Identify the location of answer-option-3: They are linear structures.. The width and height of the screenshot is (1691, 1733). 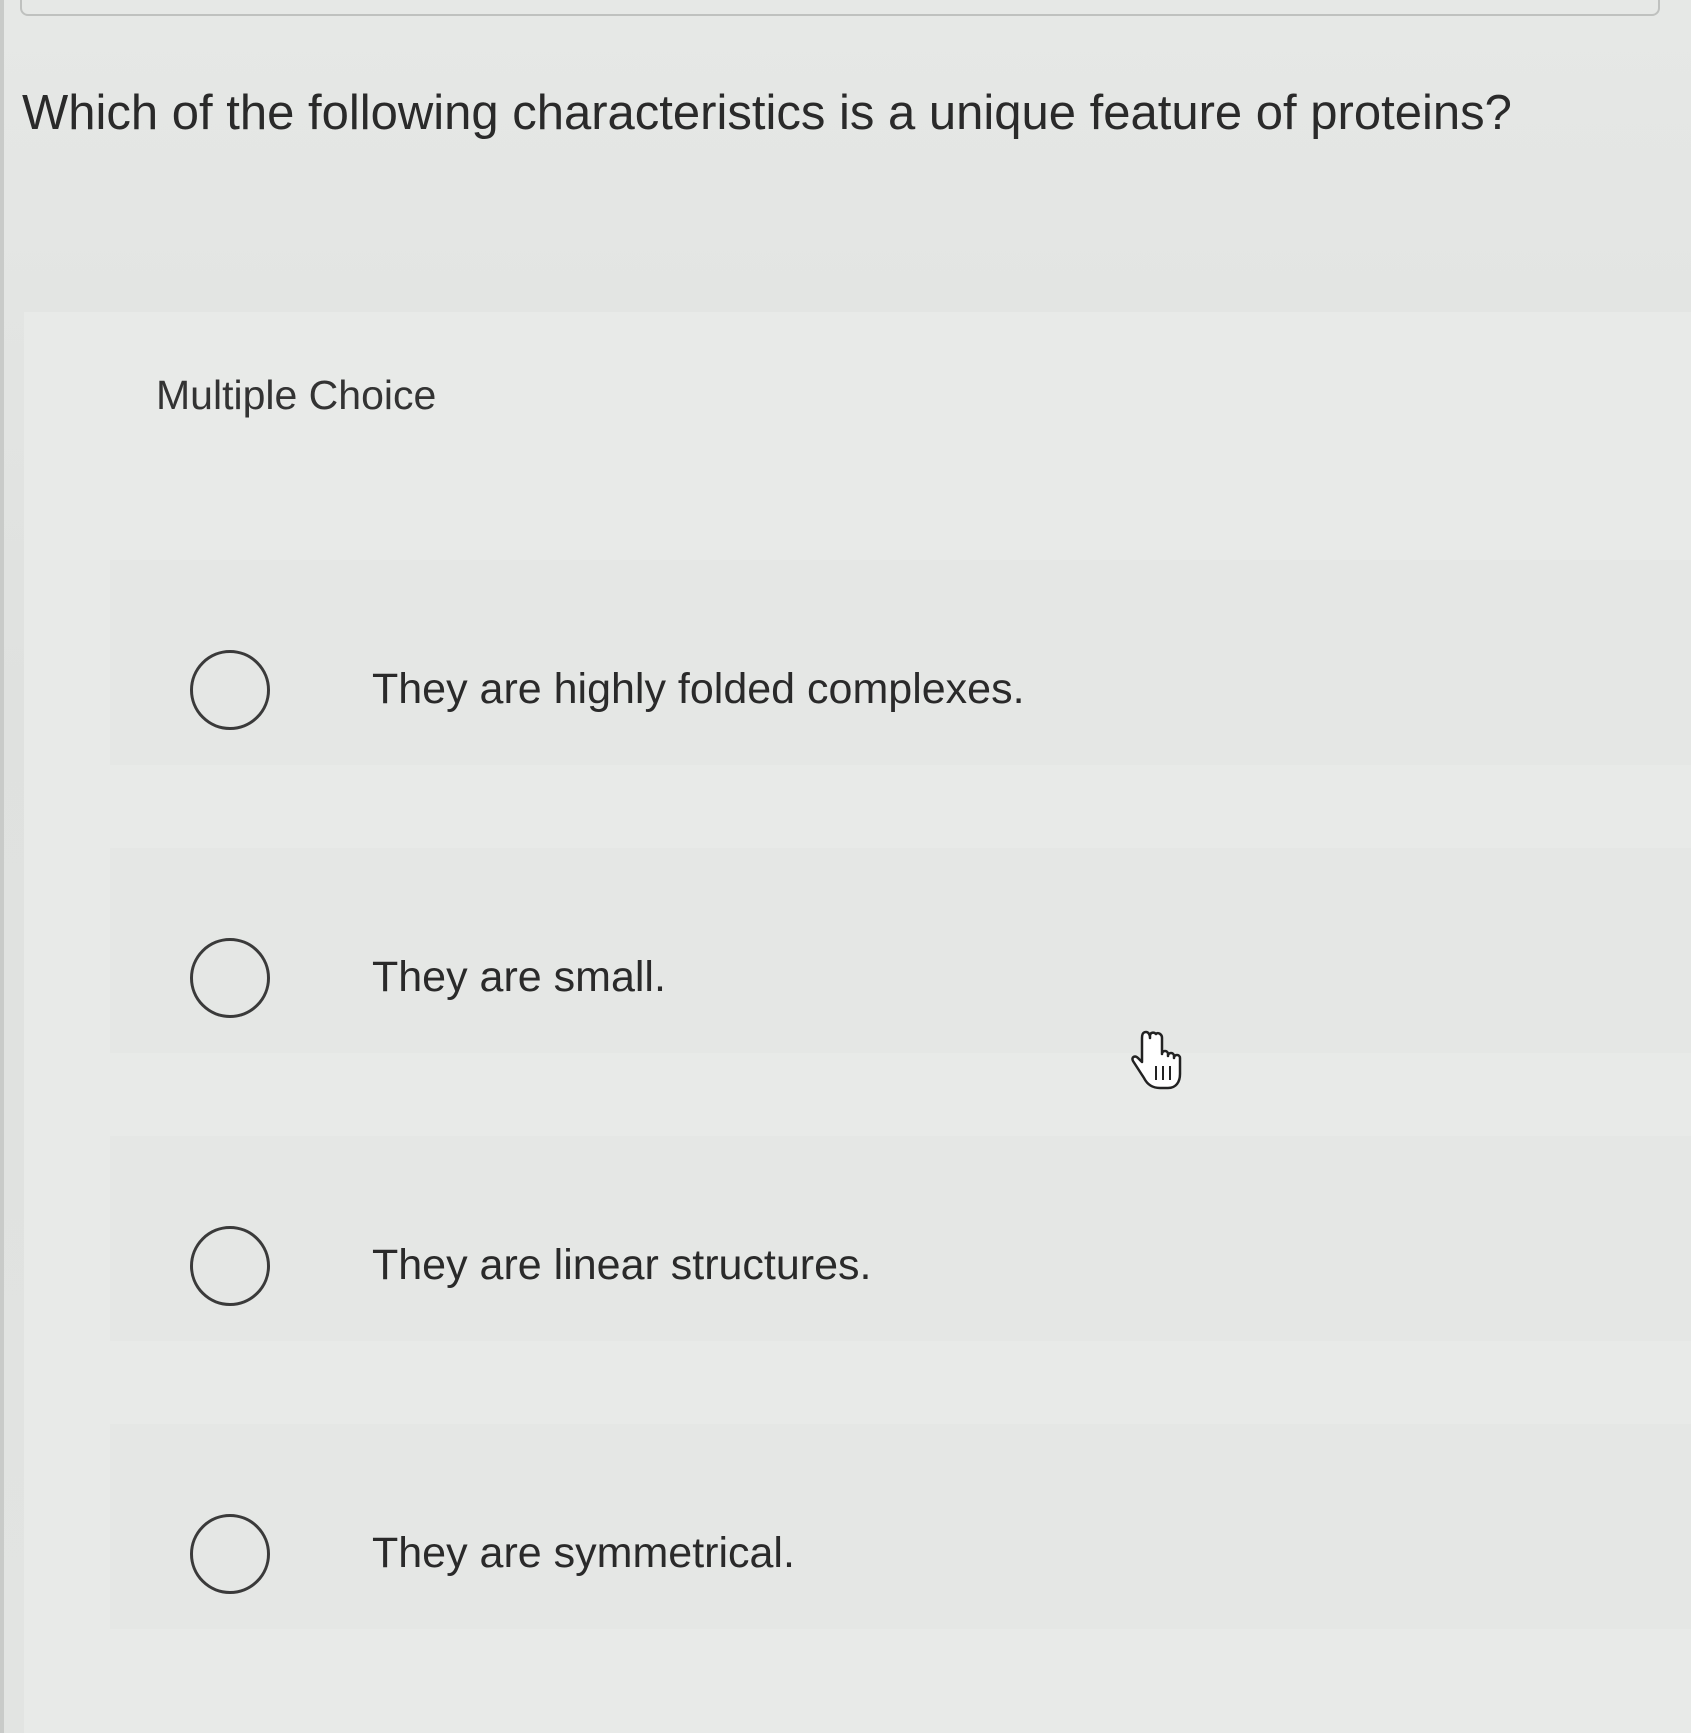
(900, 1238).